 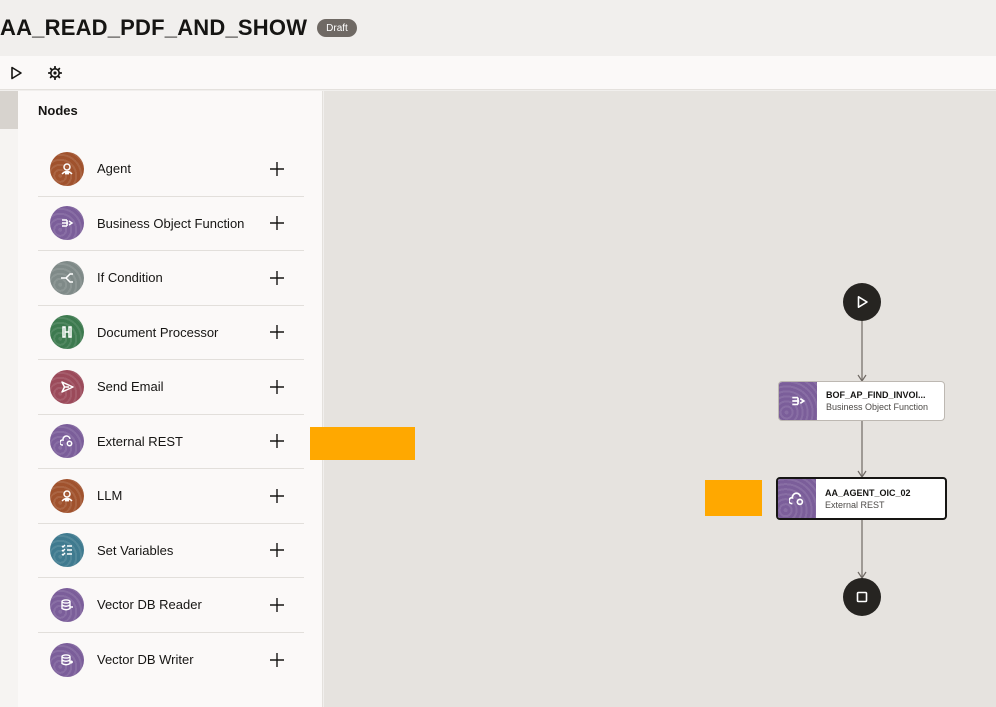 What do you see at coordinates (130, 278) in the screenshot?
I see `node-item-label: If Condition` at bounding box center [130, 278].